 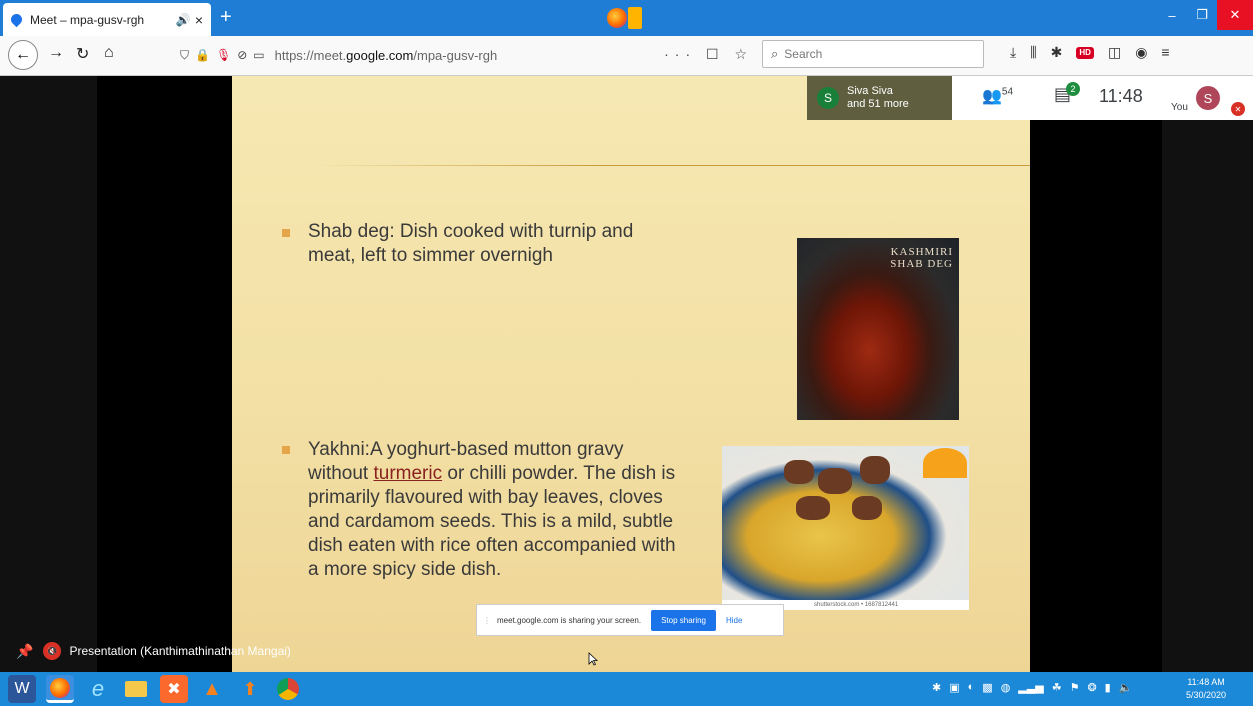 What do you see at coordinates (1208, 98) in the screenshot?
I see `self-avatar: S` at bounding box center [1208, 98].